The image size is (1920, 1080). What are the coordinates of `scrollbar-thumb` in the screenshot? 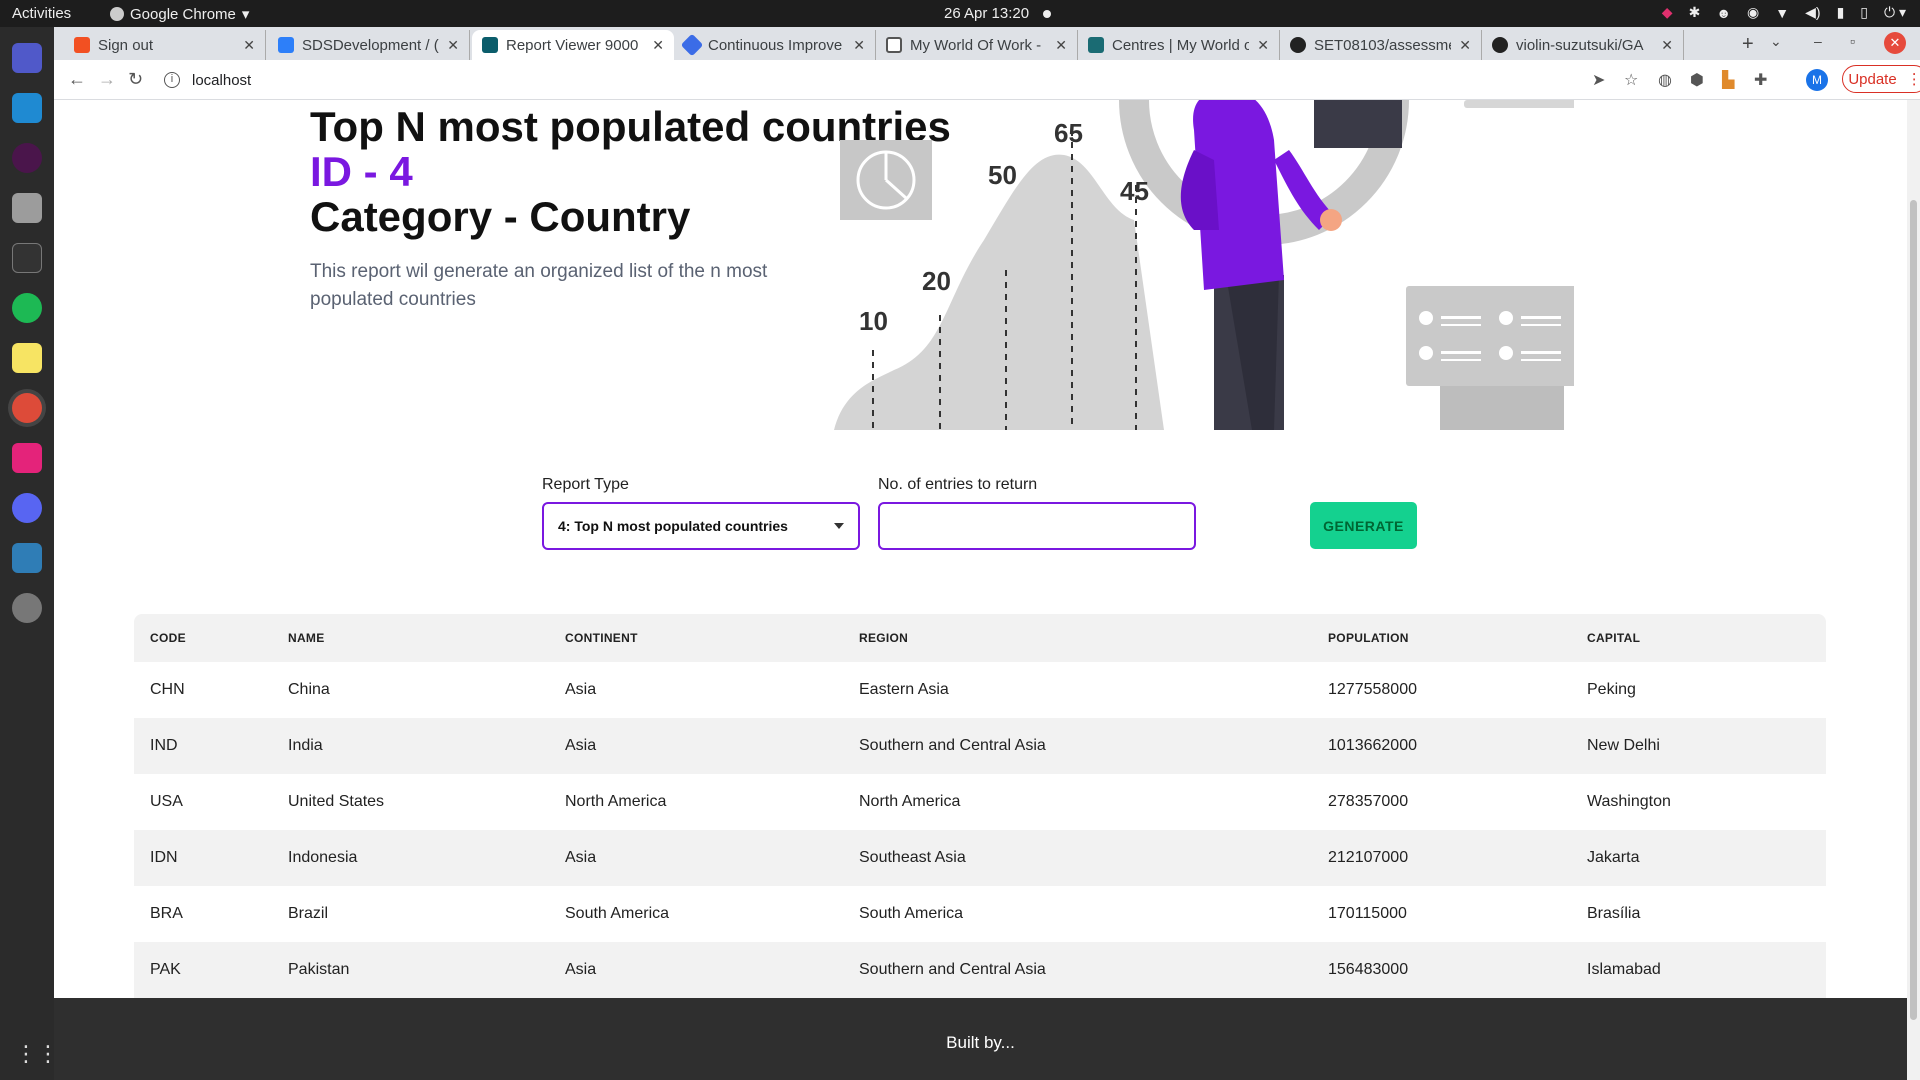 It's located at (1913, 610).